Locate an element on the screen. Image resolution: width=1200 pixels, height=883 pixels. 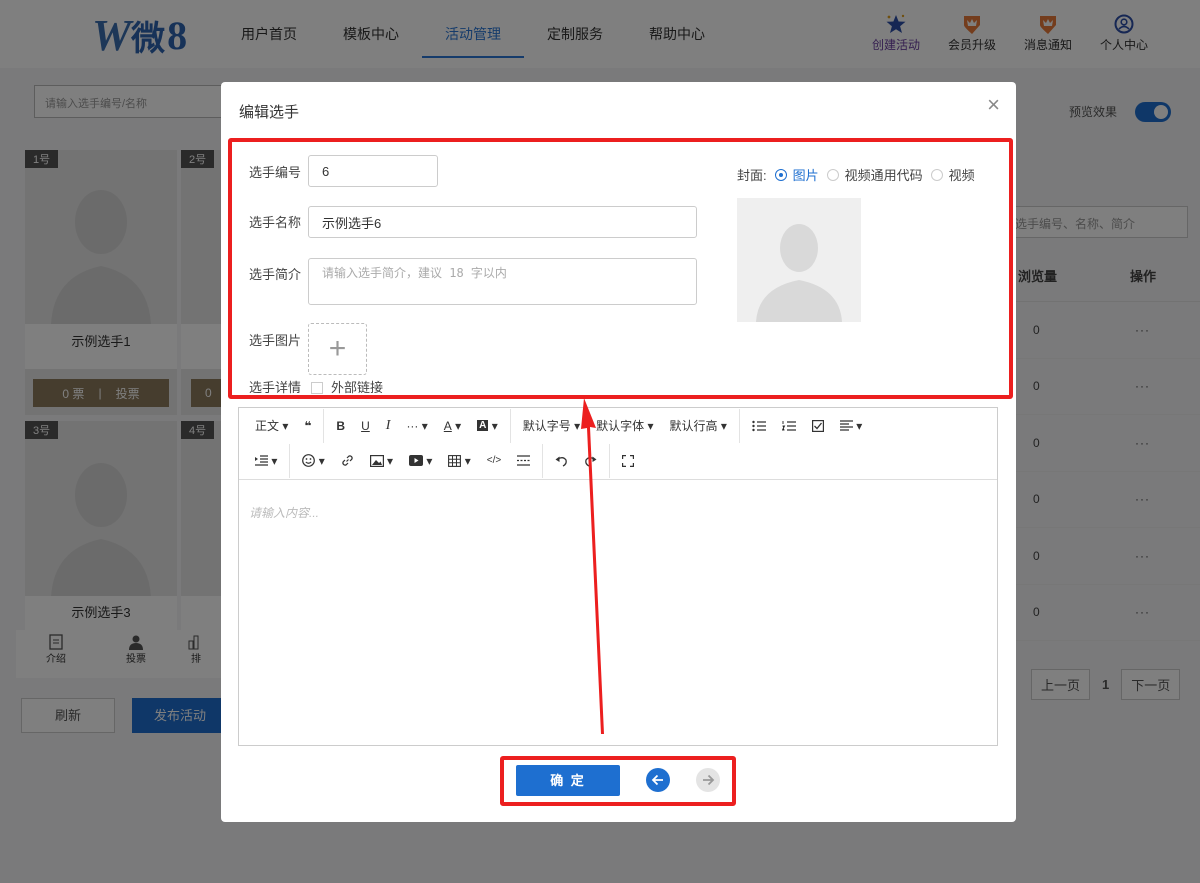
video-dropdown: ▾ is located at coordinates (420, 461).